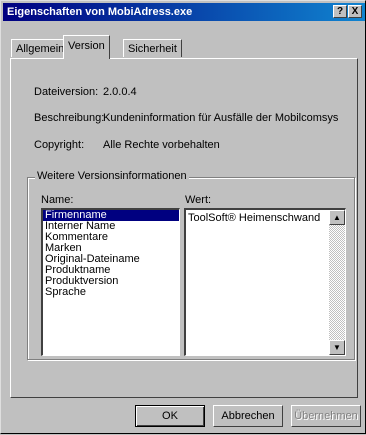  I want to click on apply-button-label: Übernehmen, so click(326, 416).